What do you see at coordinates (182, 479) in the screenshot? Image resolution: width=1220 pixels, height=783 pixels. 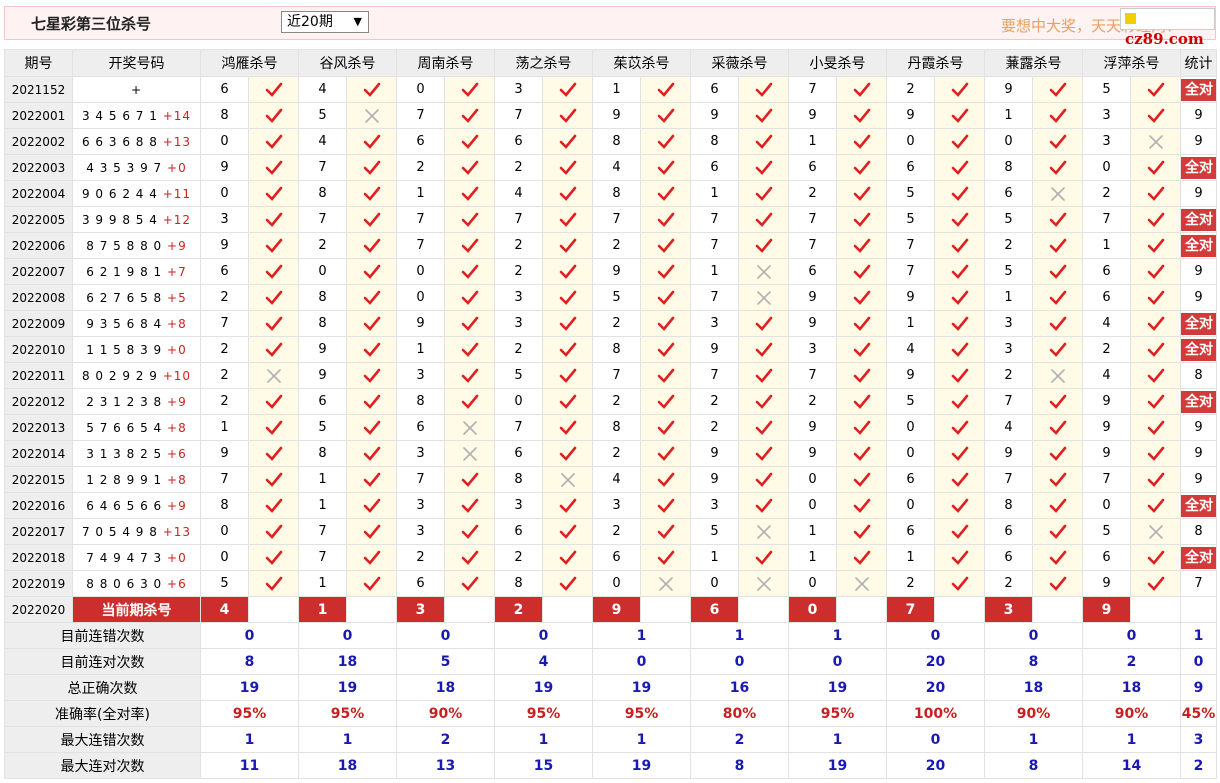 I see `draw-extra: 8` at bounding box center [182, 479].